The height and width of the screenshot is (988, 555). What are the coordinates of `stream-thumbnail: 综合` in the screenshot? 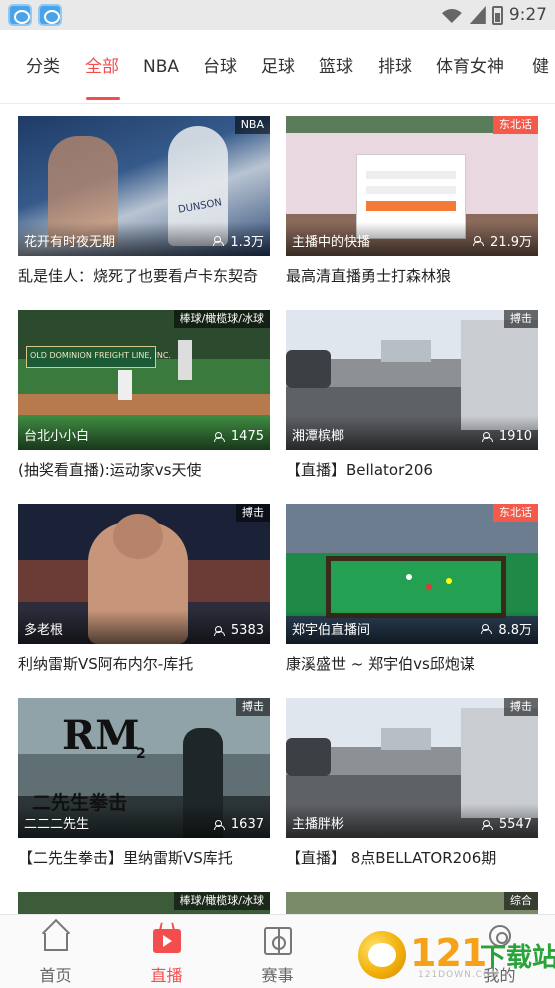 It's located at (412, 903).